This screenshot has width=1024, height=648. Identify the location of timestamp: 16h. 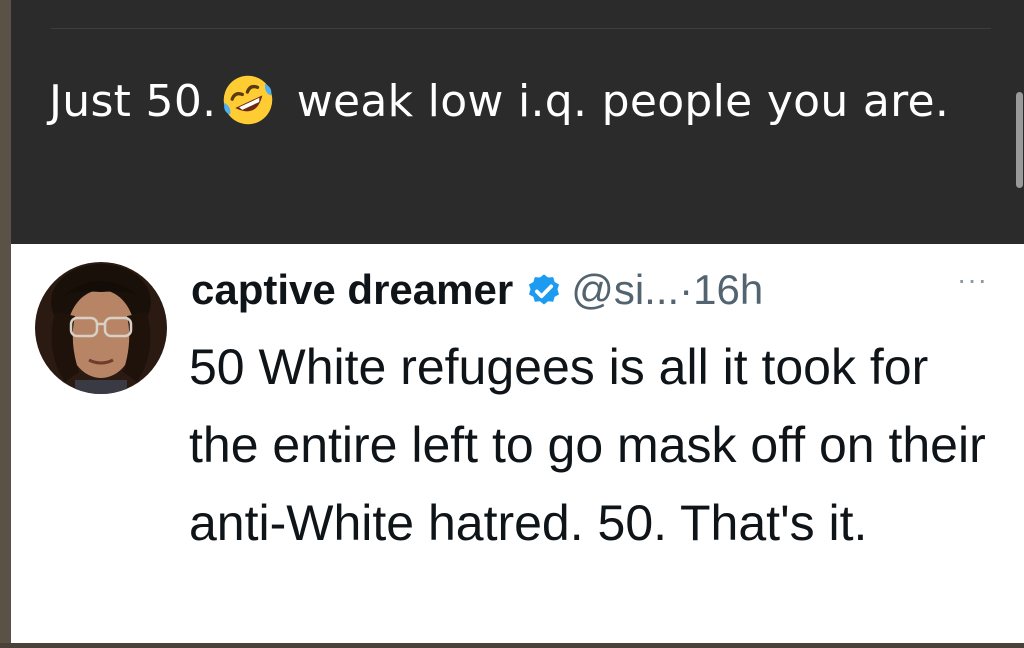
(728, 289).